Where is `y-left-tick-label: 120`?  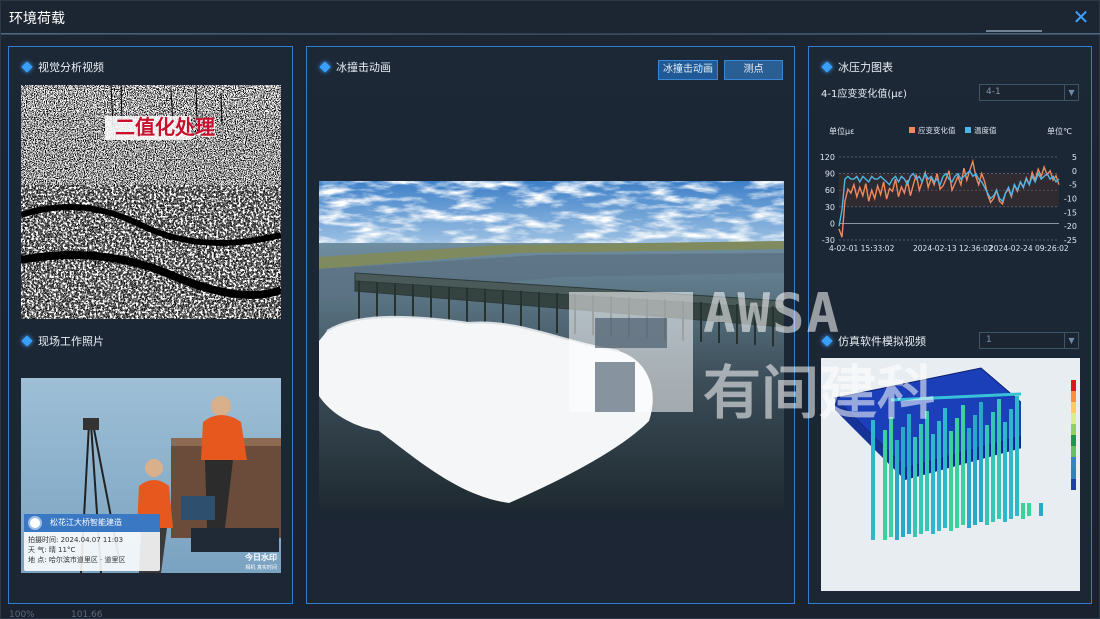 y-left-tick-label: 120 is located at coordinates (827, 157).